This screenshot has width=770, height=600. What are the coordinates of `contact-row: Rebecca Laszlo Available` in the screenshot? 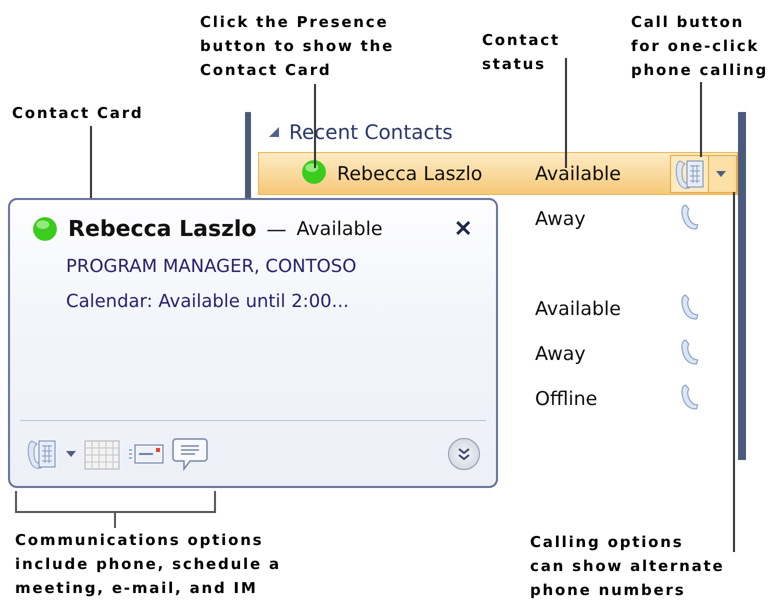 It's located at (498, 173).